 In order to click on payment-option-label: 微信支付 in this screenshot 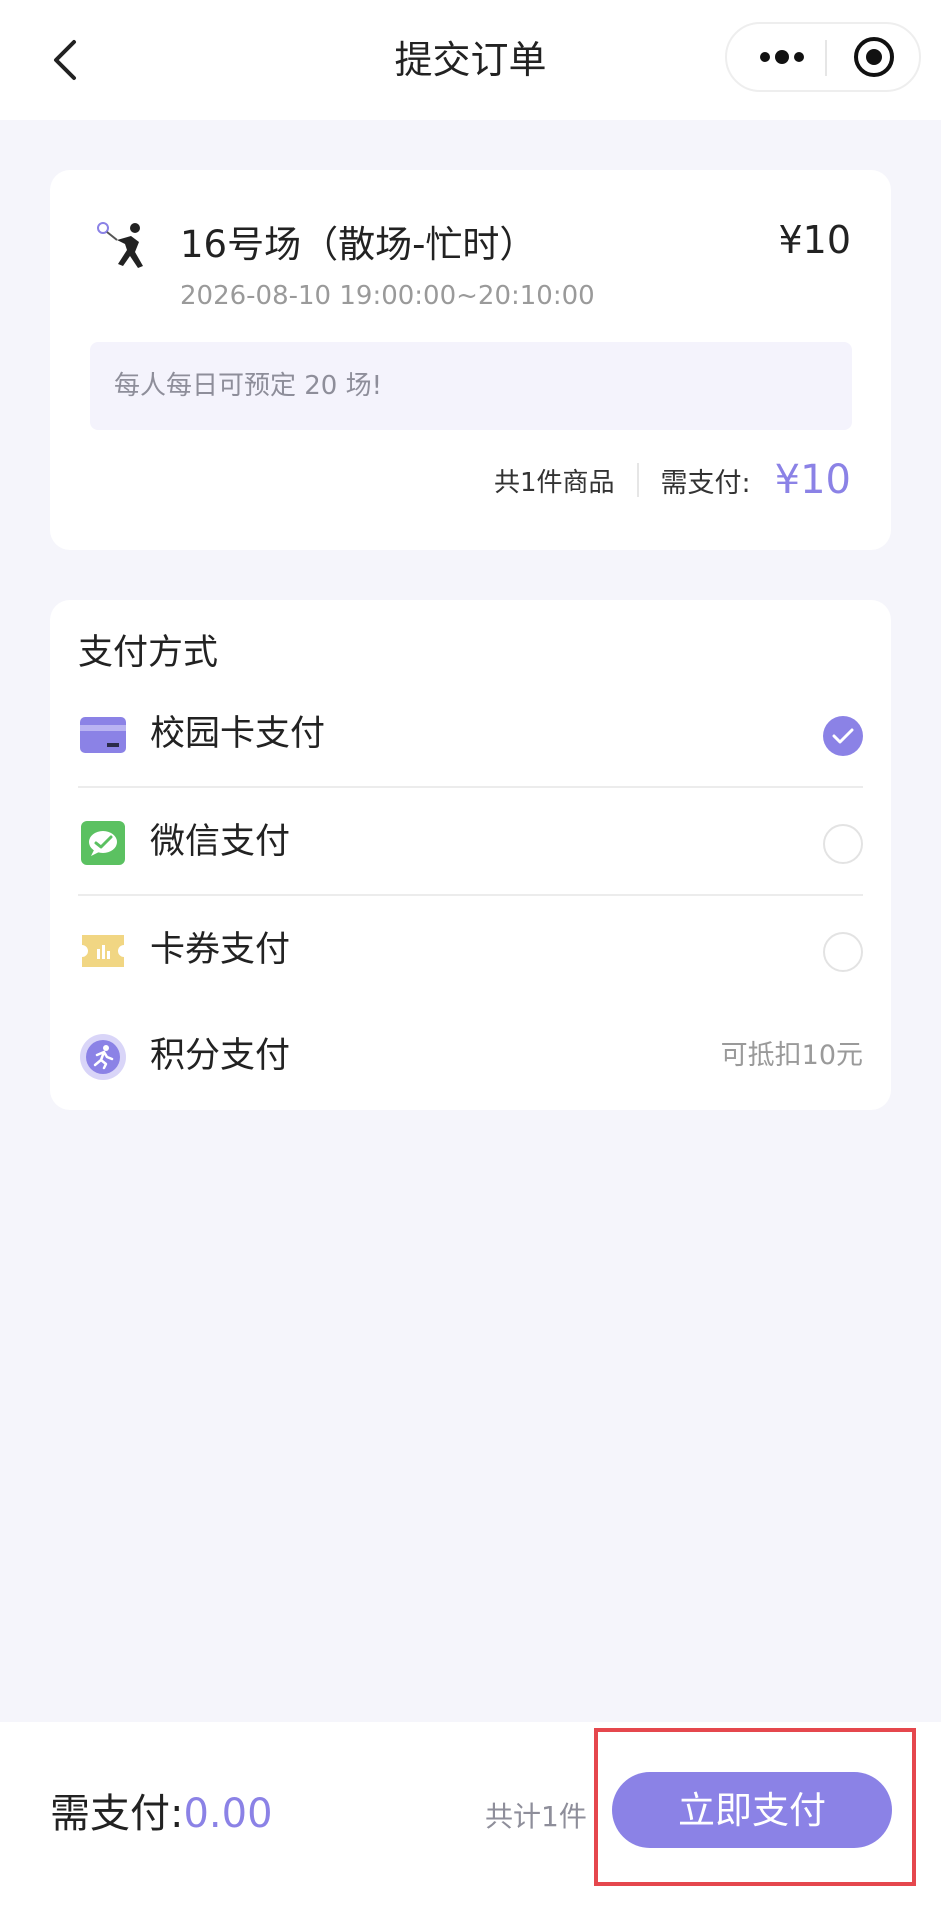, I will do `click(220, 842)`.